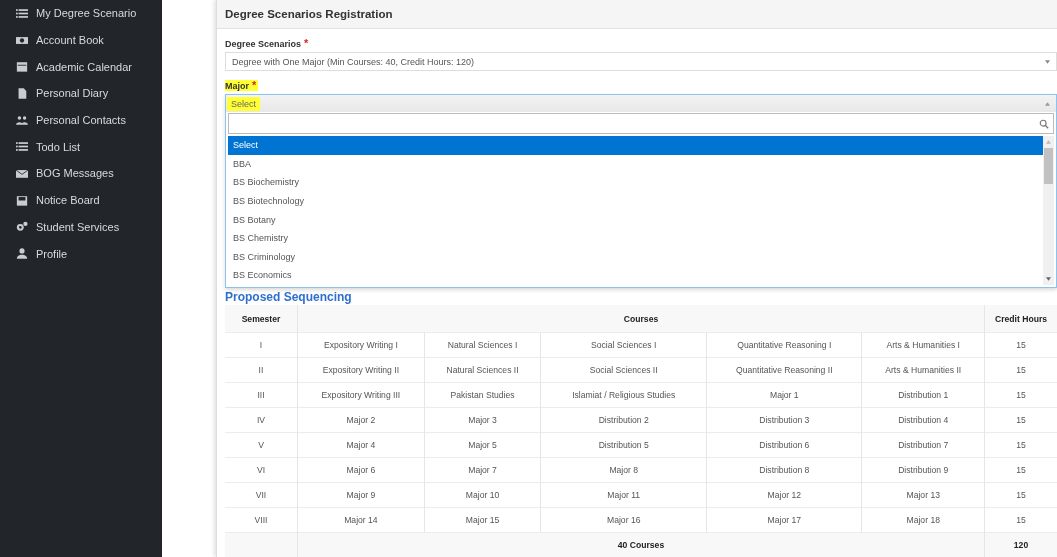  Describe the element at coordinates (623, 395) in the screenshot. I see `table-cell: Islamiat / Religious Studies` at that location.